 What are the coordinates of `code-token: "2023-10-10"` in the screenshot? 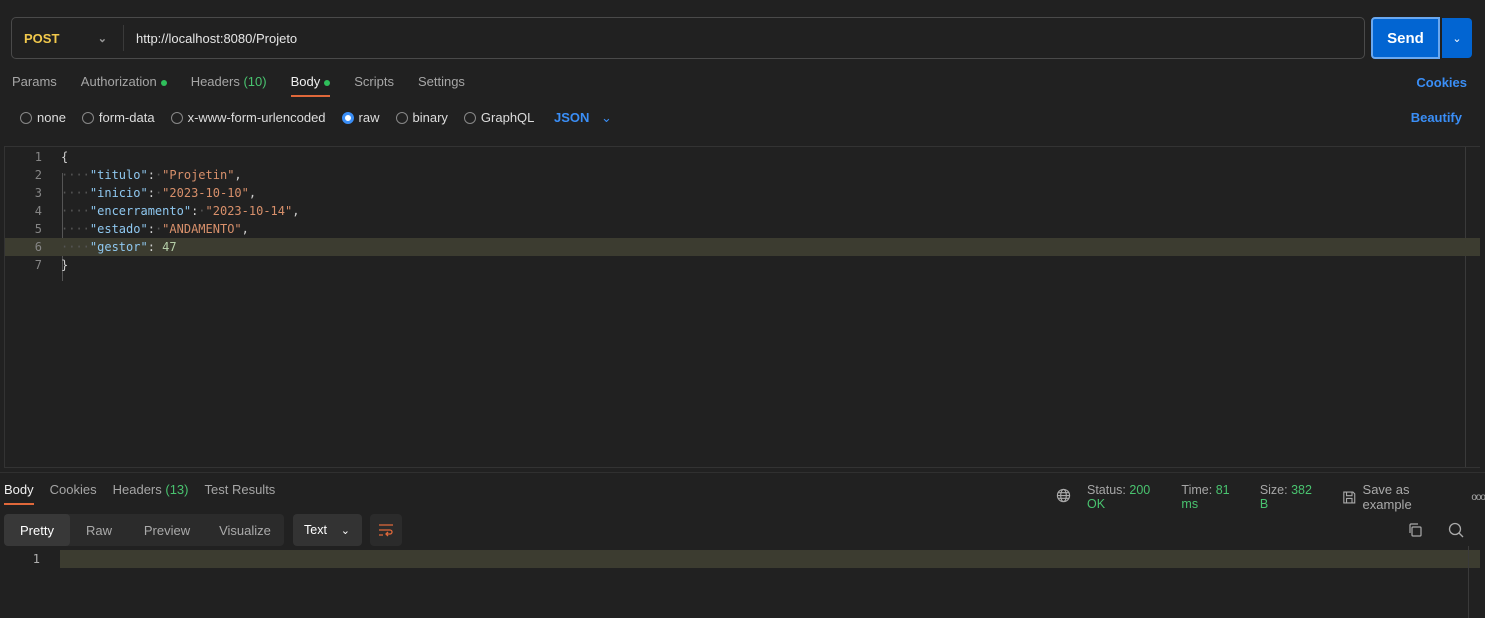 It's located at (205, 193).